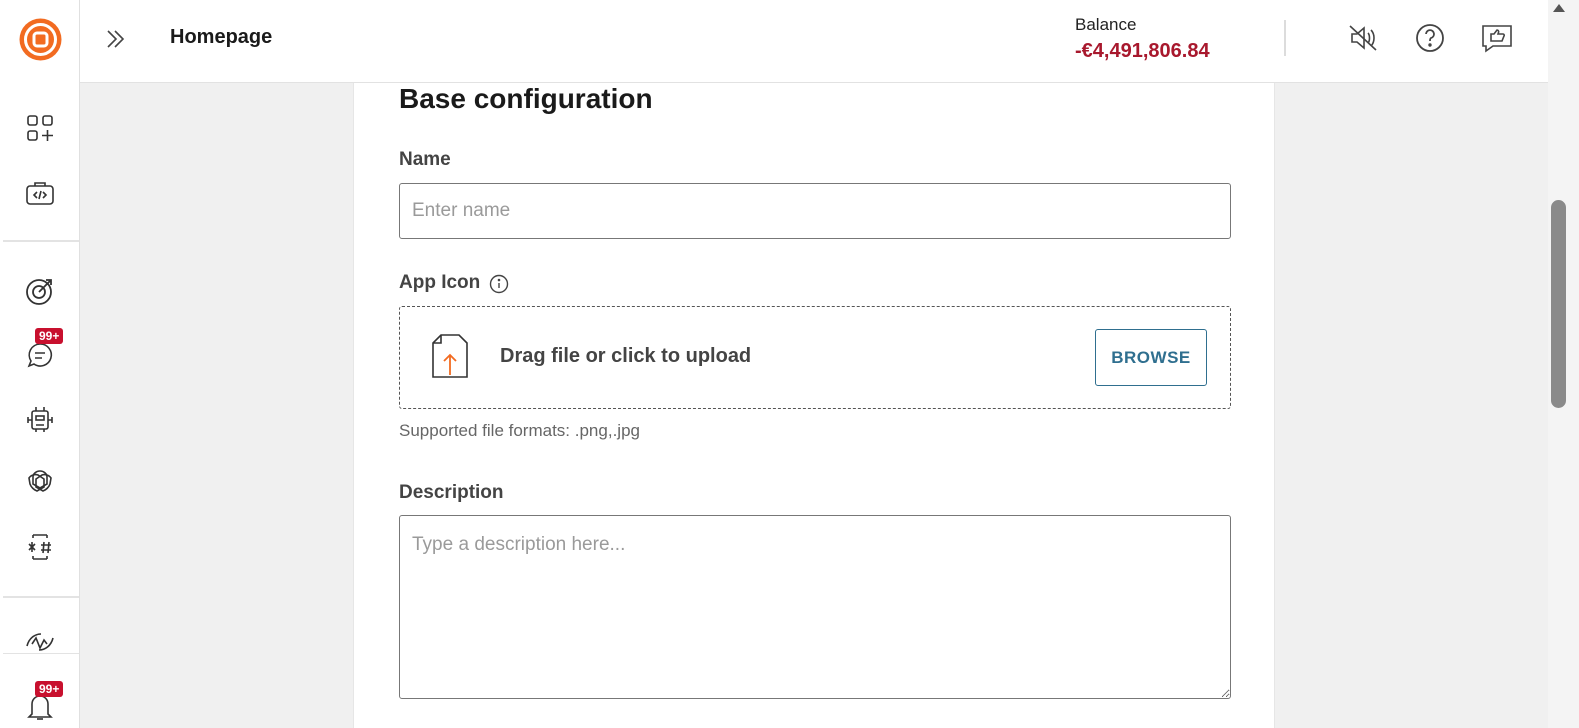  Describe the element at coordinates (815, 357) in the screenshot. I see `file-upload-dropzone: Drag file or click to upload BROWSE` at that location.